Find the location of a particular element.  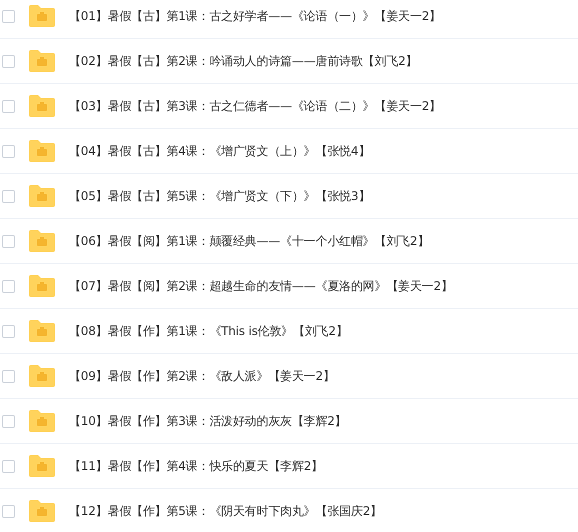

folder-name: 【08】暑假【作】第1课：《This is伦敦》【刘飞2】 is located at coordinates (208, 331).